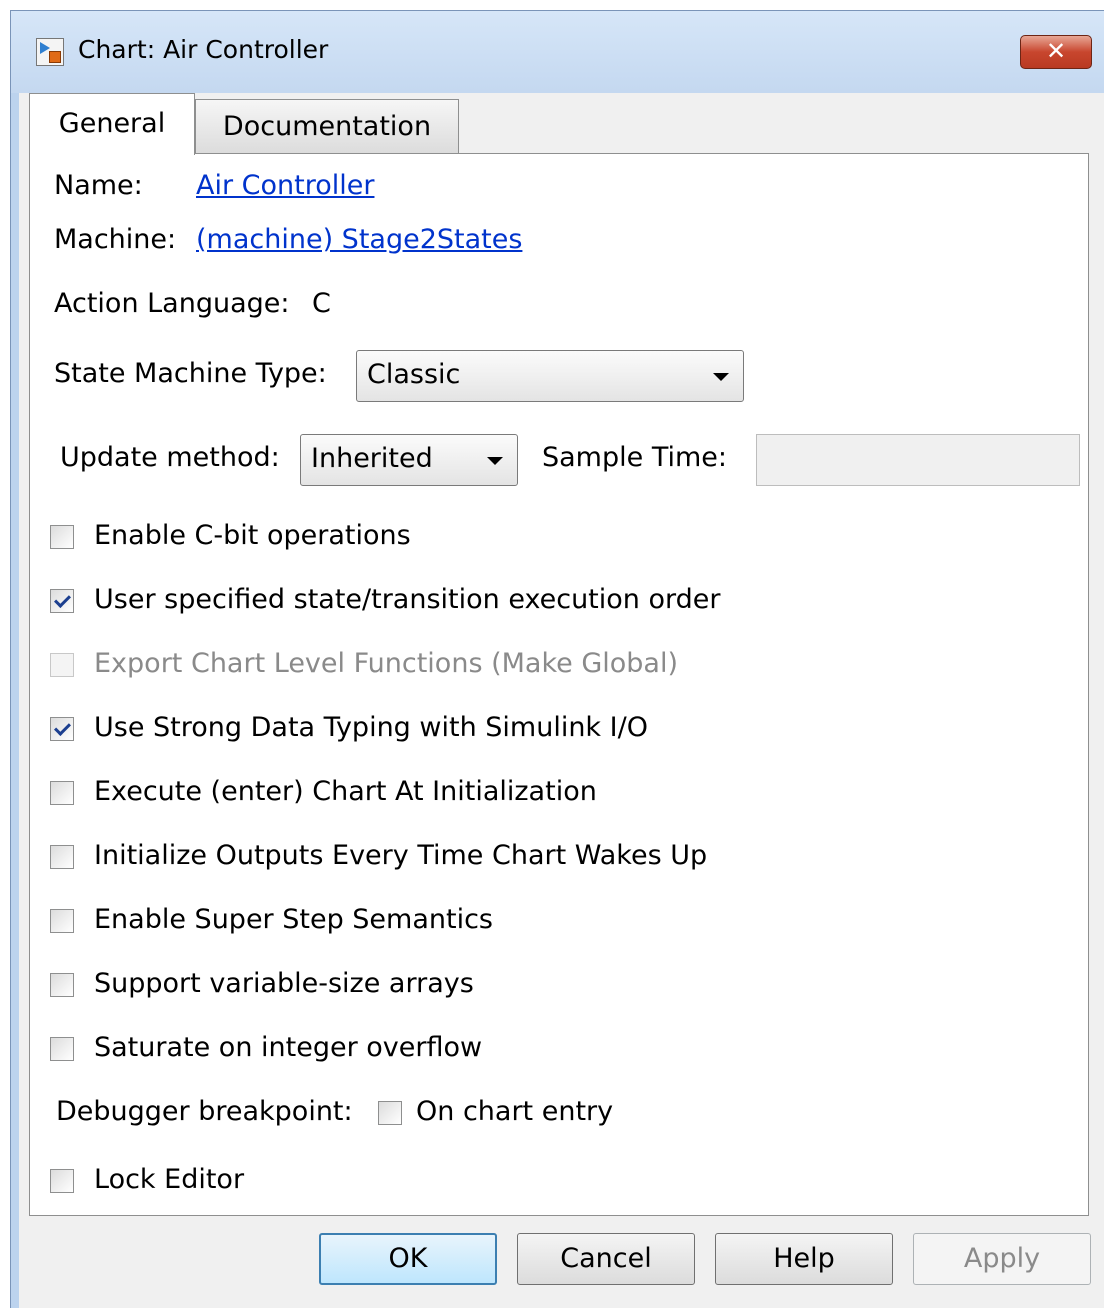  I want to click on on-chart-entry-checkbox, so click(390, 1113).